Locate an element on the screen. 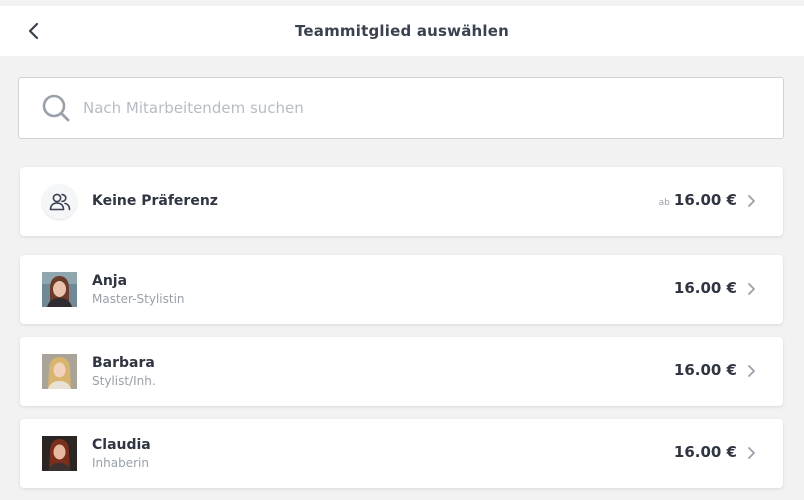  staff-option-claudia: Claudia Inhaberin 16.00 € is located at coordinates (401, 453).